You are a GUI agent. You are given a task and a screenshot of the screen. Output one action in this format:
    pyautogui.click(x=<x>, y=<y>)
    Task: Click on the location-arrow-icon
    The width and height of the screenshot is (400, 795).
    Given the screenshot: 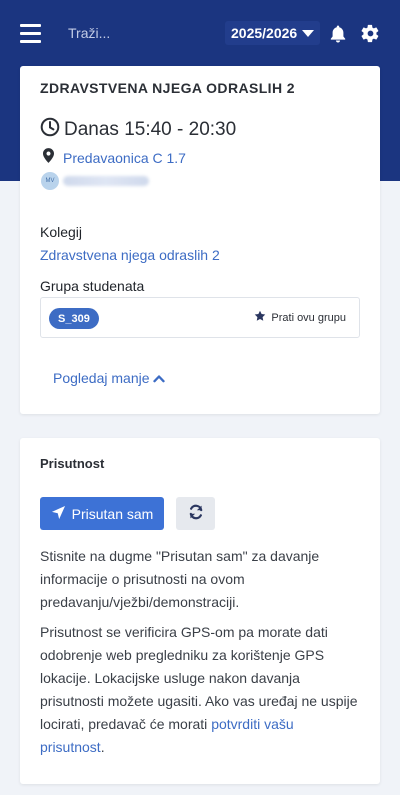 What is the action you would take?
    pyautogui.click(x=58, y=514)
    